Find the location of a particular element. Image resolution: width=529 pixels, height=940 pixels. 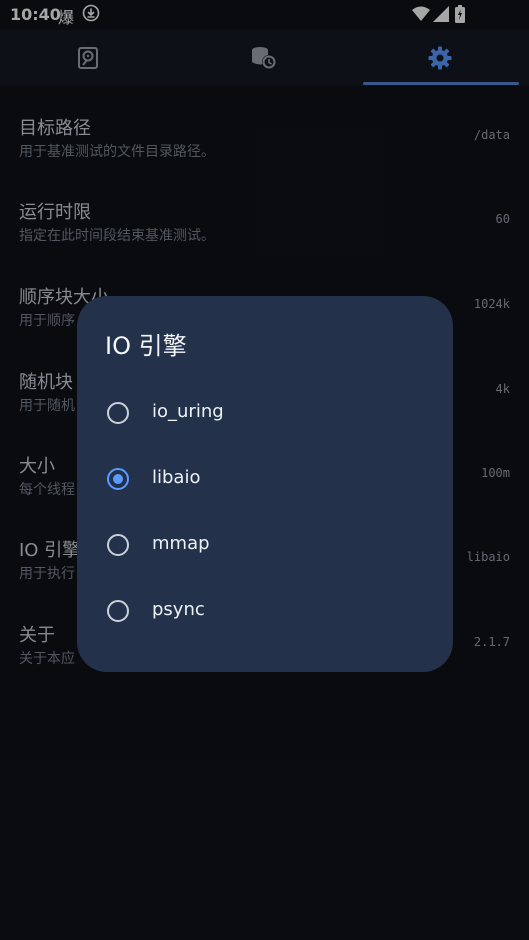

option-libaio: libaio is located at coordinates (265, 479).